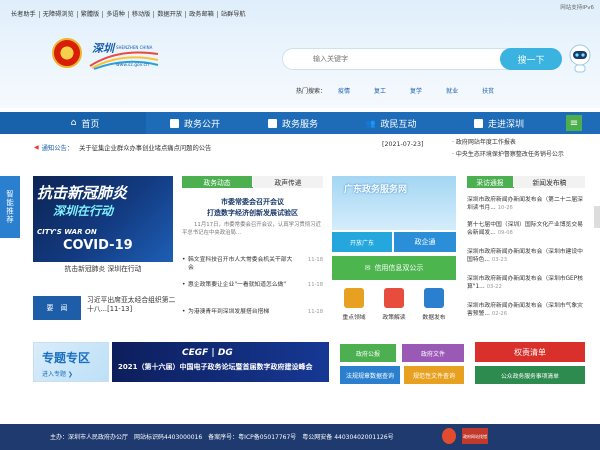 This screenshot has height=450, width=600. What do you see at coordinates (252, 313) in the screenshot?
I see `news-item: • 为港澳青年到深圳发展搭台搭梯 11-18` at bounding box center [252, 313].